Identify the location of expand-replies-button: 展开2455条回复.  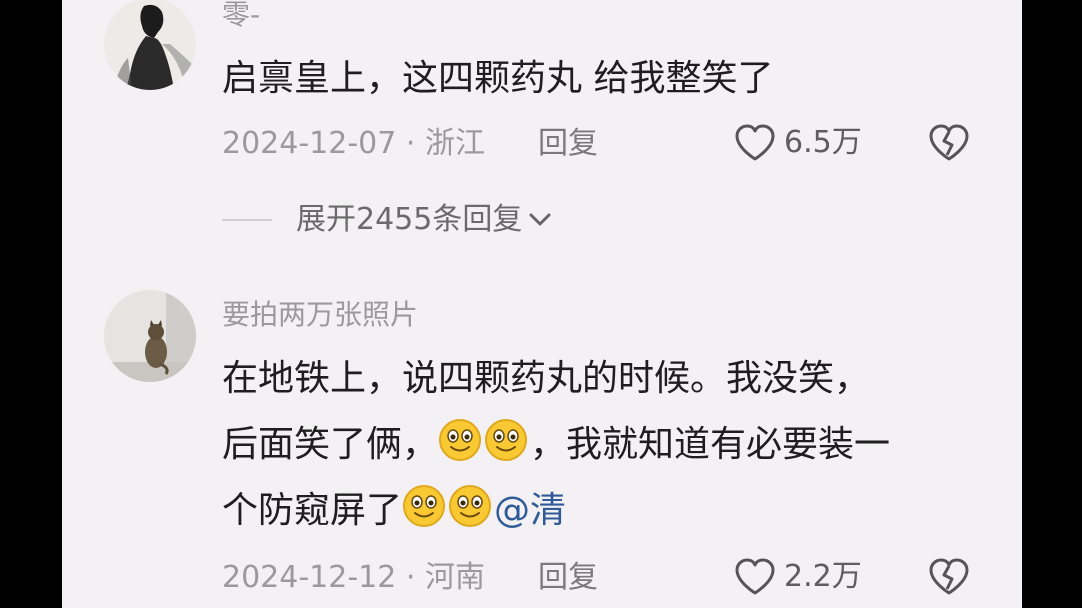
(387, 220).